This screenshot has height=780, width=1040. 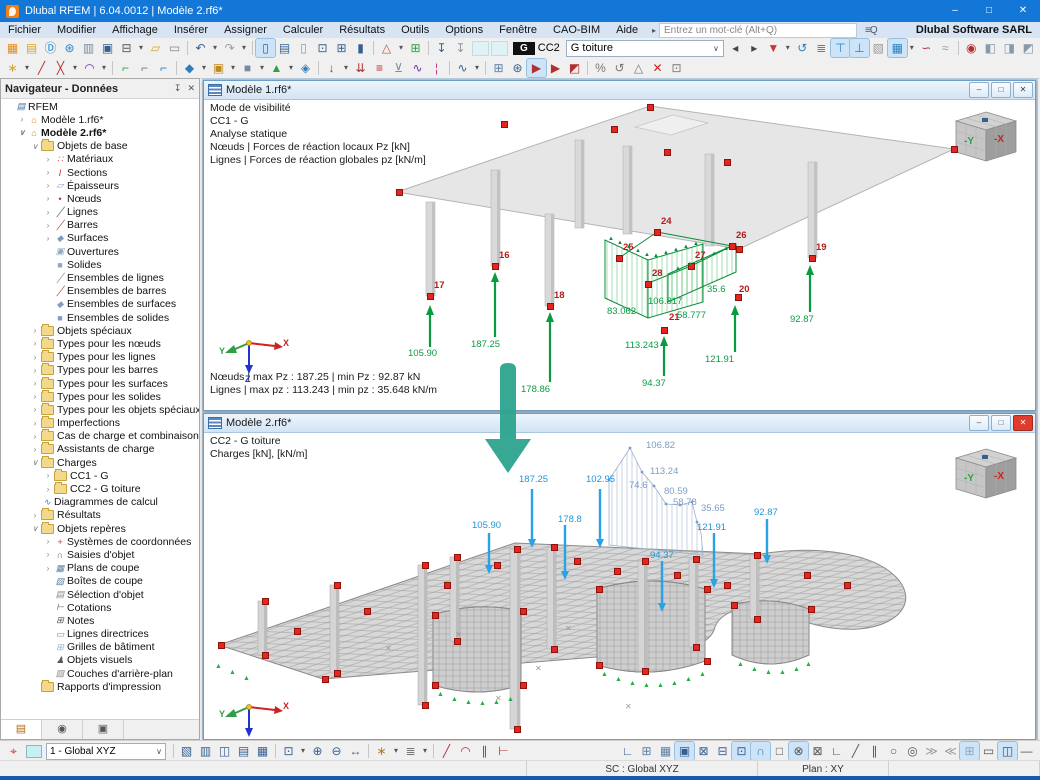 What do you see at coordinates (100, 251) in the screenshot?
I see `tree-item-ouvertures: ▣ Ouvertures` at bounding box center [100, 251].